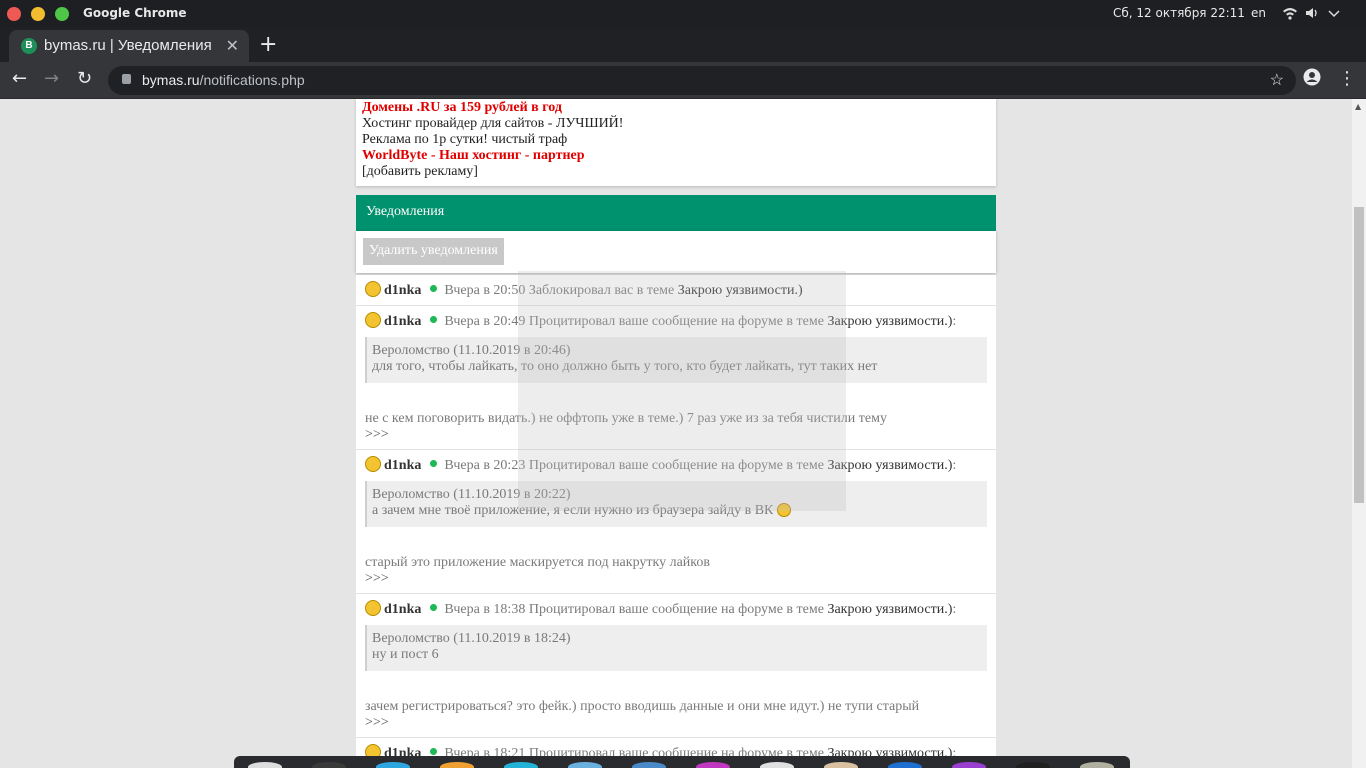 The height and width of the screenshot is (768, 1366). I want to click on ad-link: Хостинг провайдер для сайтов - ЛУЧШИЙ!, so click(676, 124).